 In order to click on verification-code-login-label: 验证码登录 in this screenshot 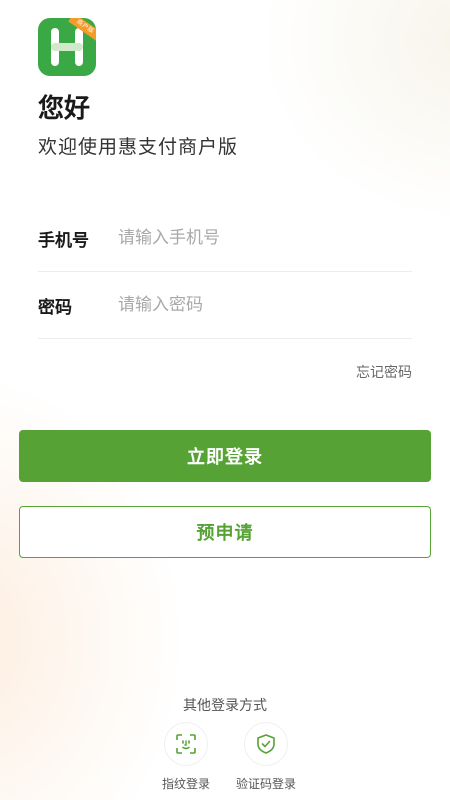, I will do `click(265, 784)`.